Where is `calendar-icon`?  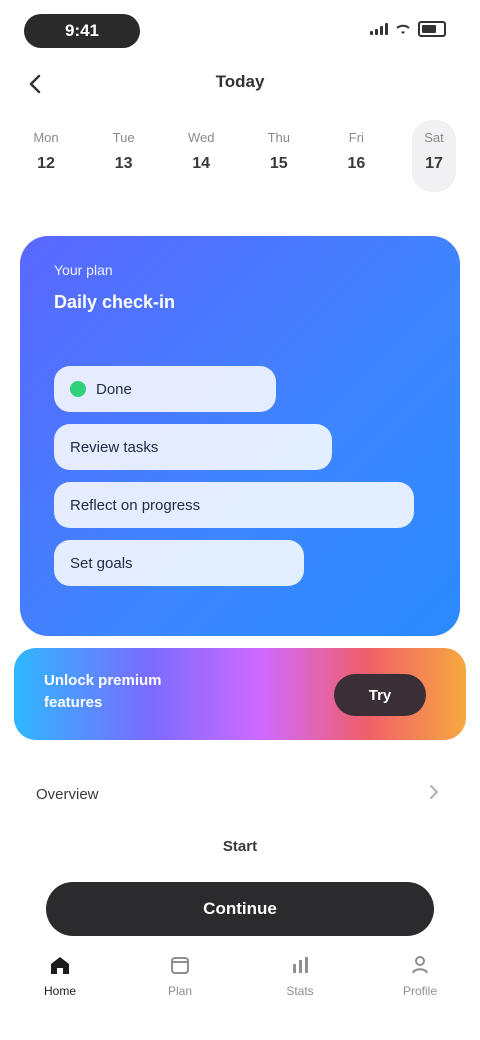 calendar-icon is located at coordinates (180, 965).